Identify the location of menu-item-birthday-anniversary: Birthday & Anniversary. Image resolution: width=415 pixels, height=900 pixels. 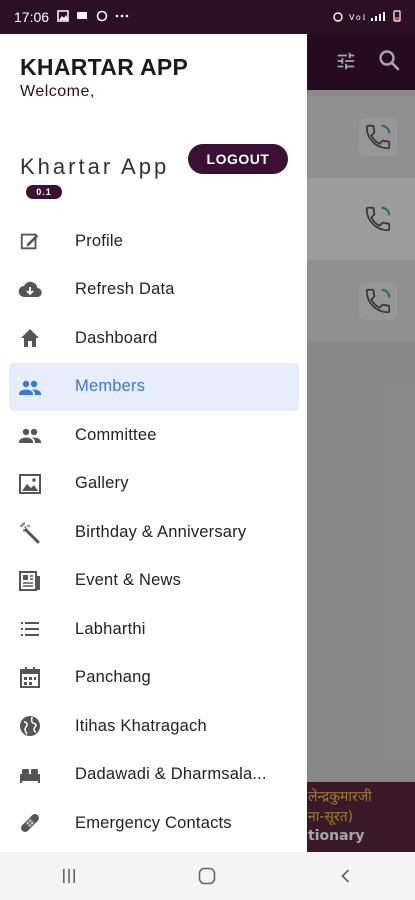
(153, 532).